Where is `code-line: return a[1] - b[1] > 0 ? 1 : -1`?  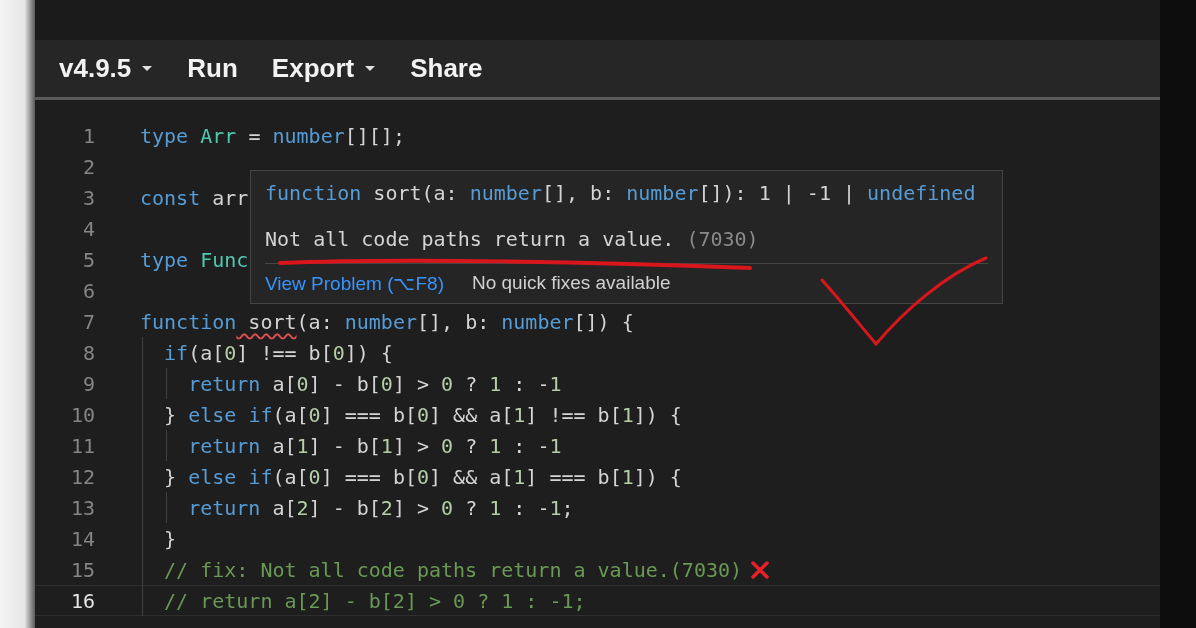
code-line: return a[1] - b[1] > 0 ? 1 : -1 is located at coordinates (374, 445).